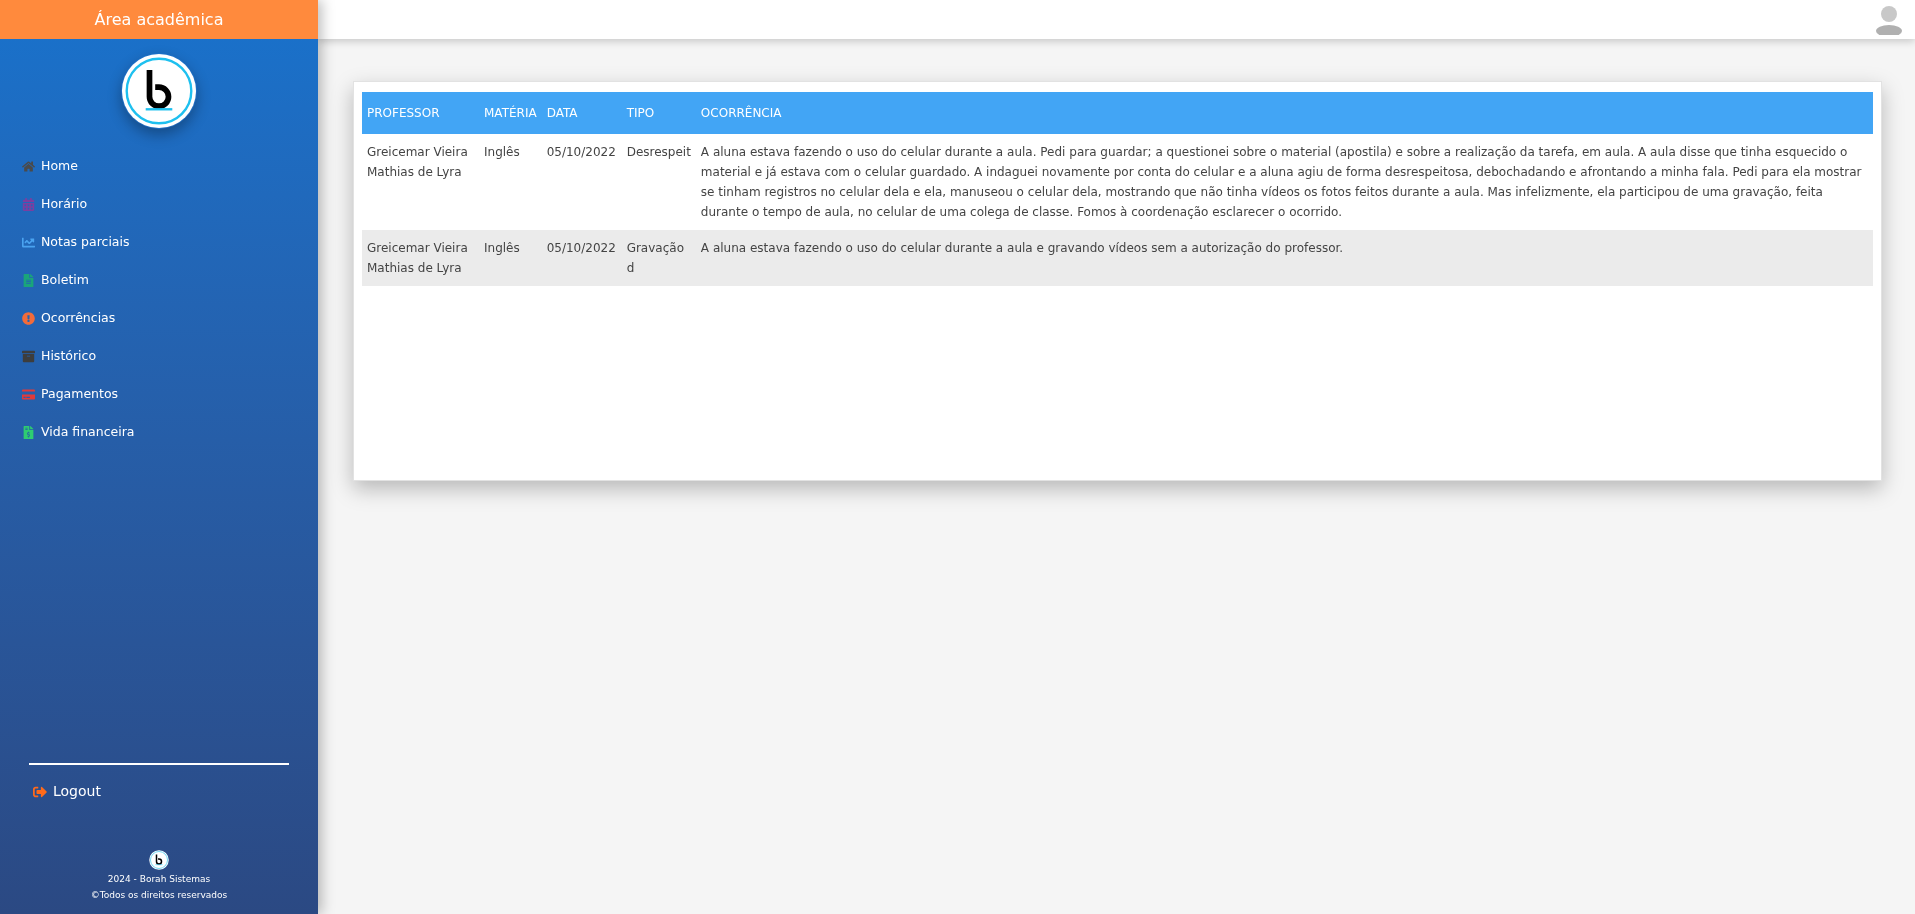 The width and height of the screenshot is (1915, 914). What do you see at coordinates (510, 113) in the screenshot?
I see `column-header: MATÉRIA` at bounding box center [510, 113].